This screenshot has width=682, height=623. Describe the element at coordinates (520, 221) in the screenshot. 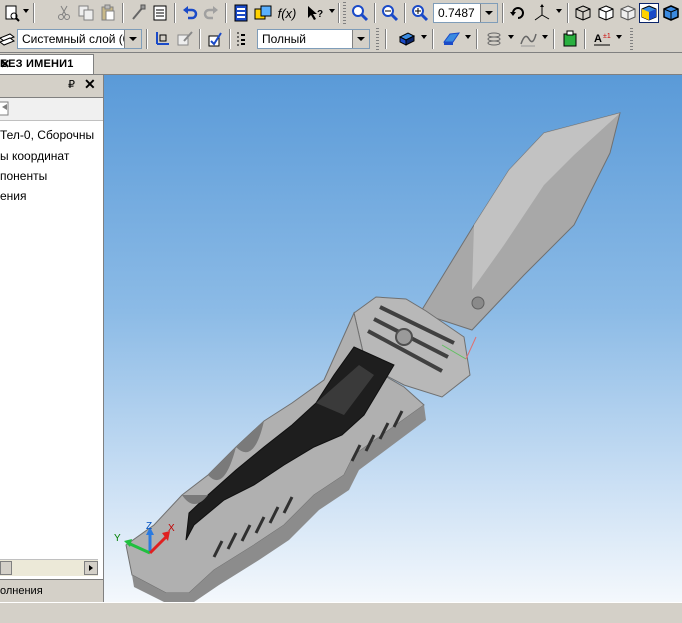

I see `knife-blade` at that location.